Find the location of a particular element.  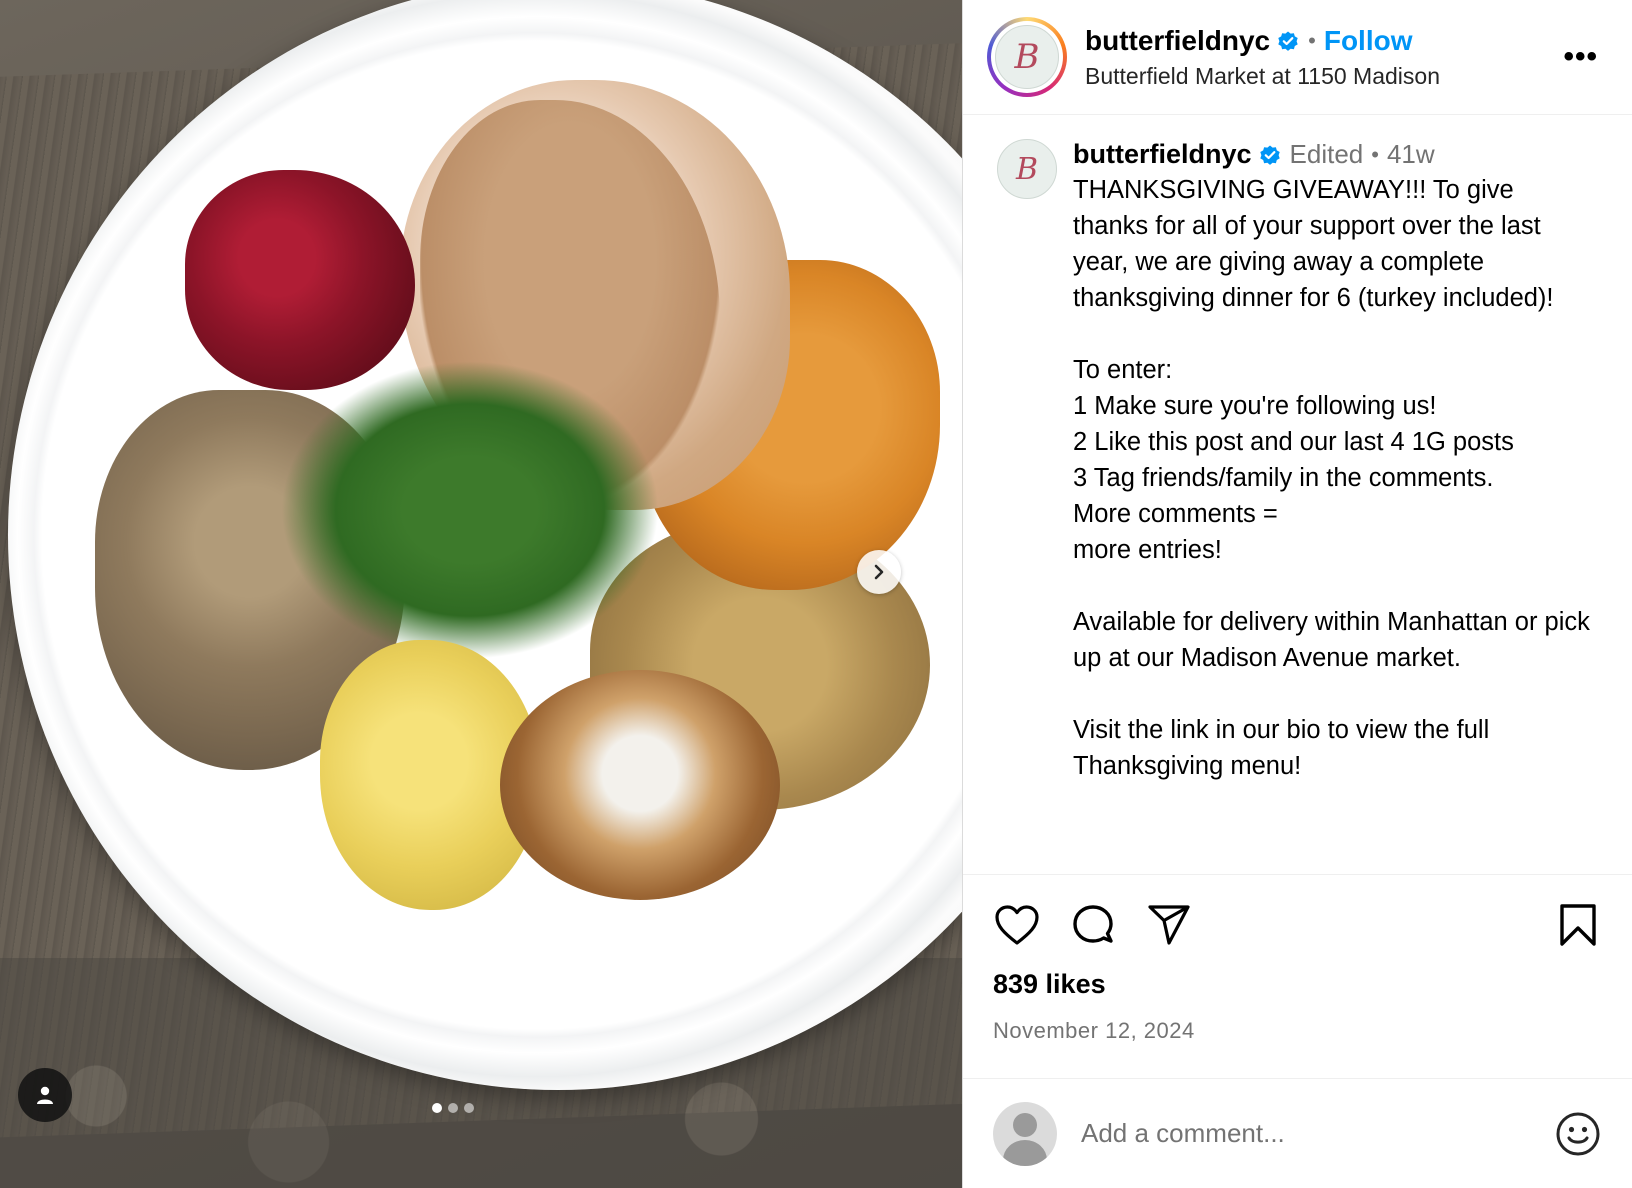

user-tag-icon is located at coordinates (45, 1095).